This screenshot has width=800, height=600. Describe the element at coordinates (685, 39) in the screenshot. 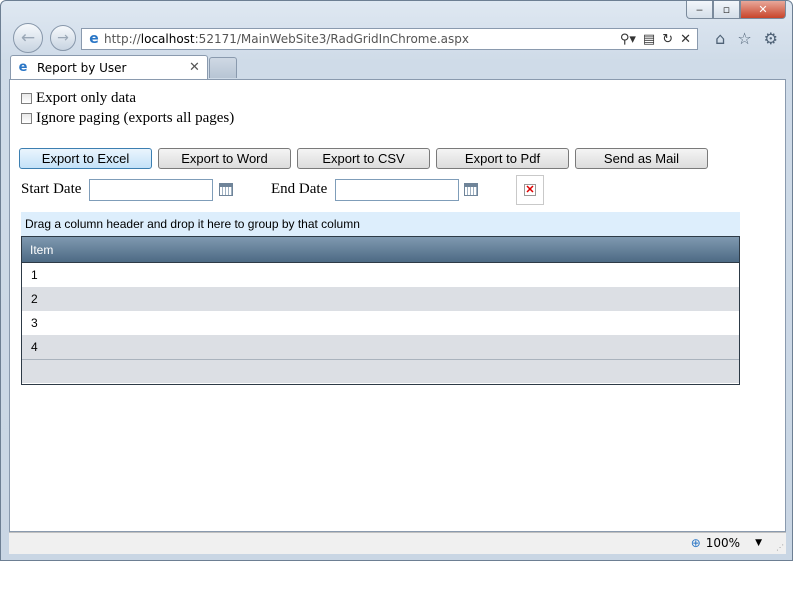

I see `stop-icon: ✕` at that location.